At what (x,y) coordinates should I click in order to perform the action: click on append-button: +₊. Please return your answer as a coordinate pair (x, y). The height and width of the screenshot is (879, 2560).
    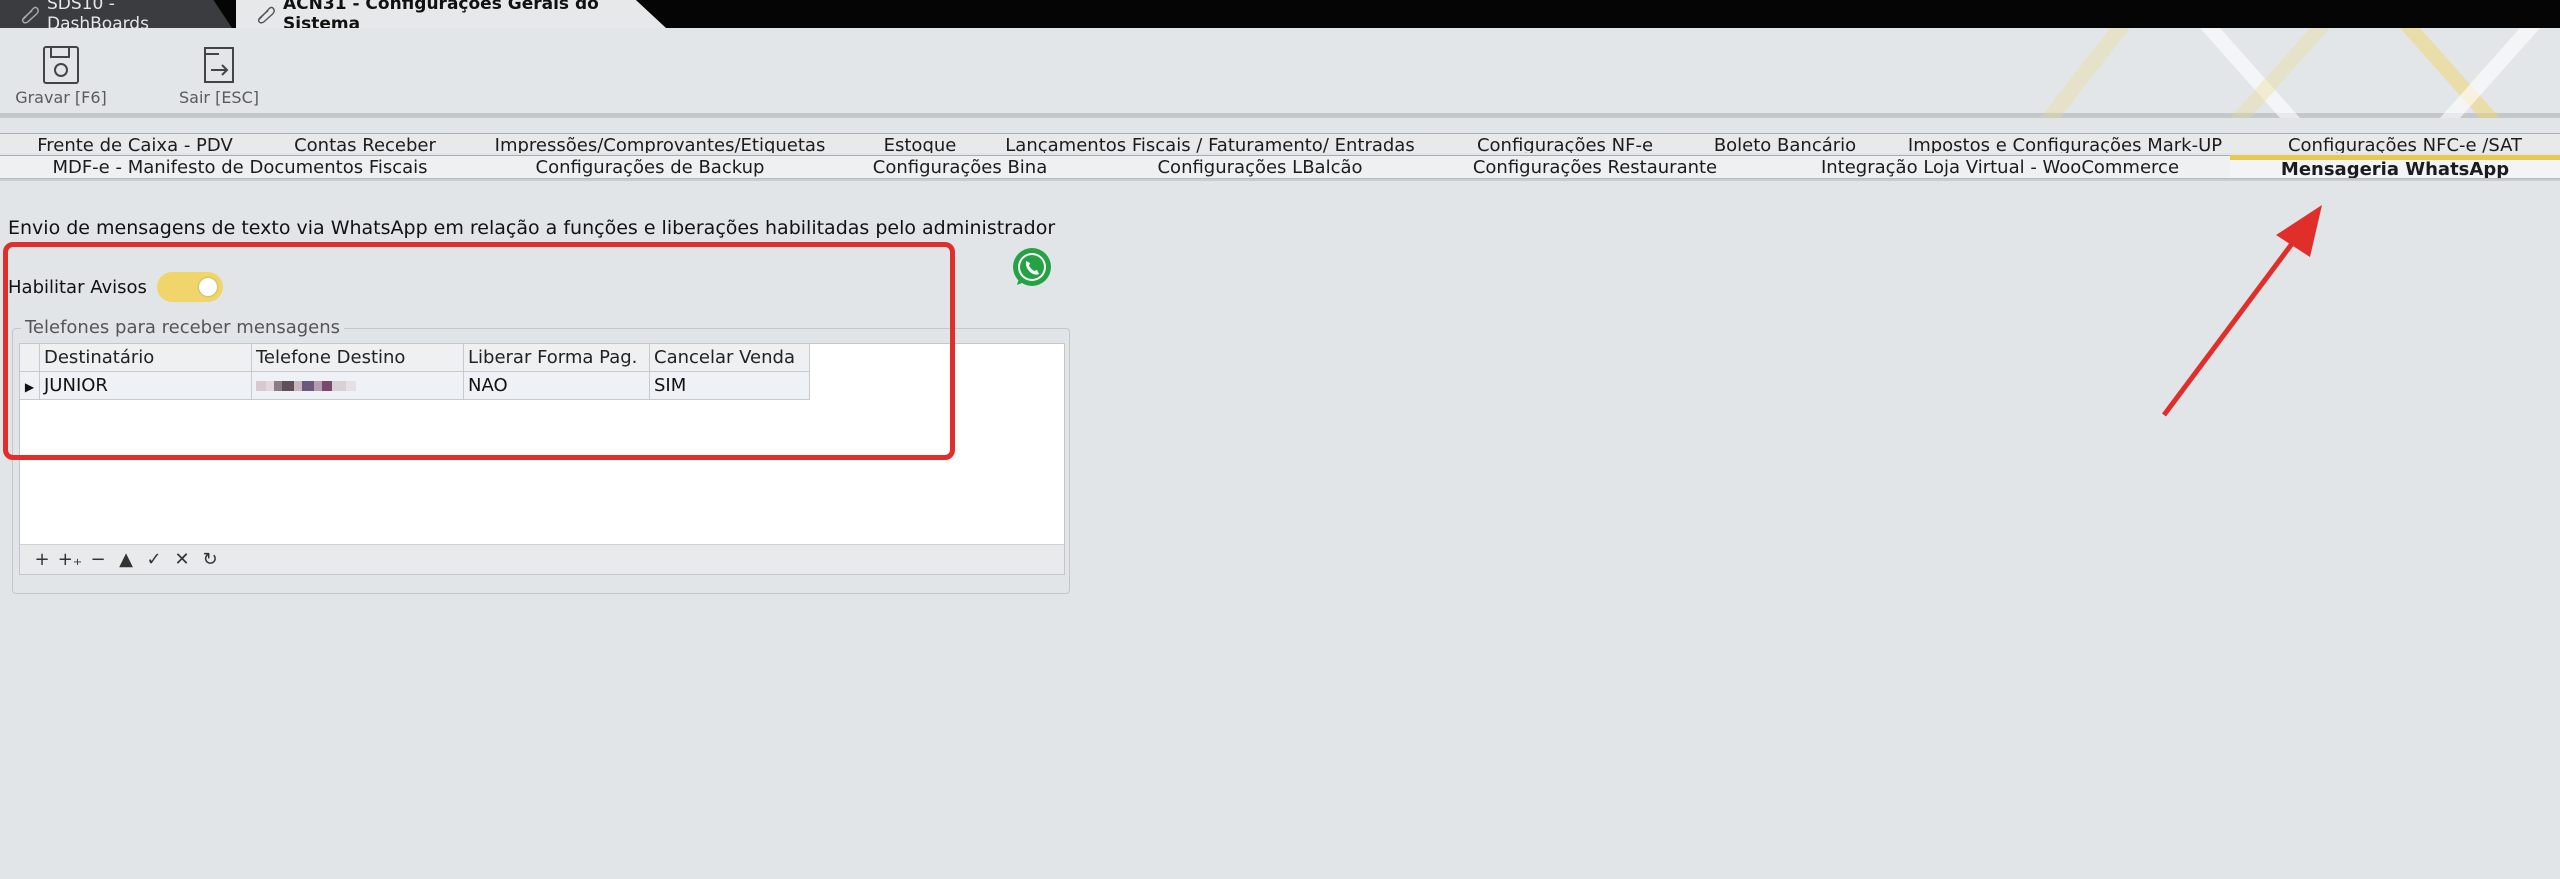
    Looking at the image, I should click on (70, 560).